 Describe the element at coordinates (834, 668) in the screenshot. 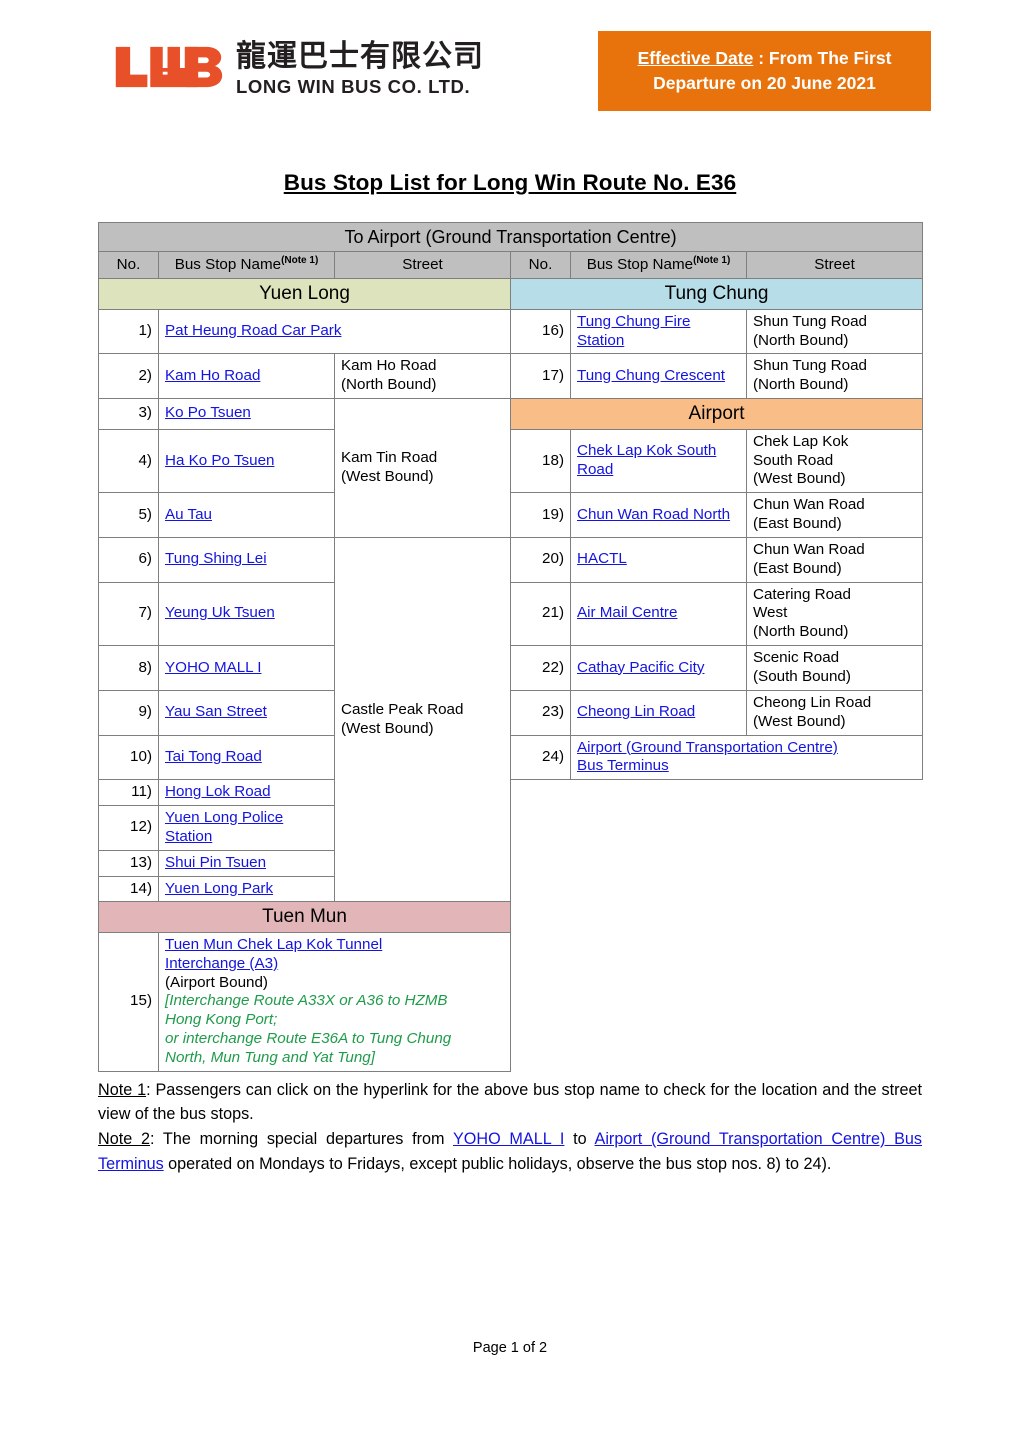

I see `street-cell: Scenic Road (South Bound)` at that location.